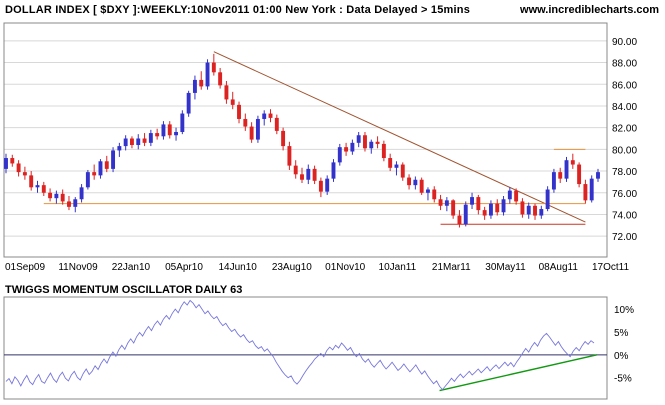  I want to click on price-y-tick-label: 90.00, so click(624, 42).